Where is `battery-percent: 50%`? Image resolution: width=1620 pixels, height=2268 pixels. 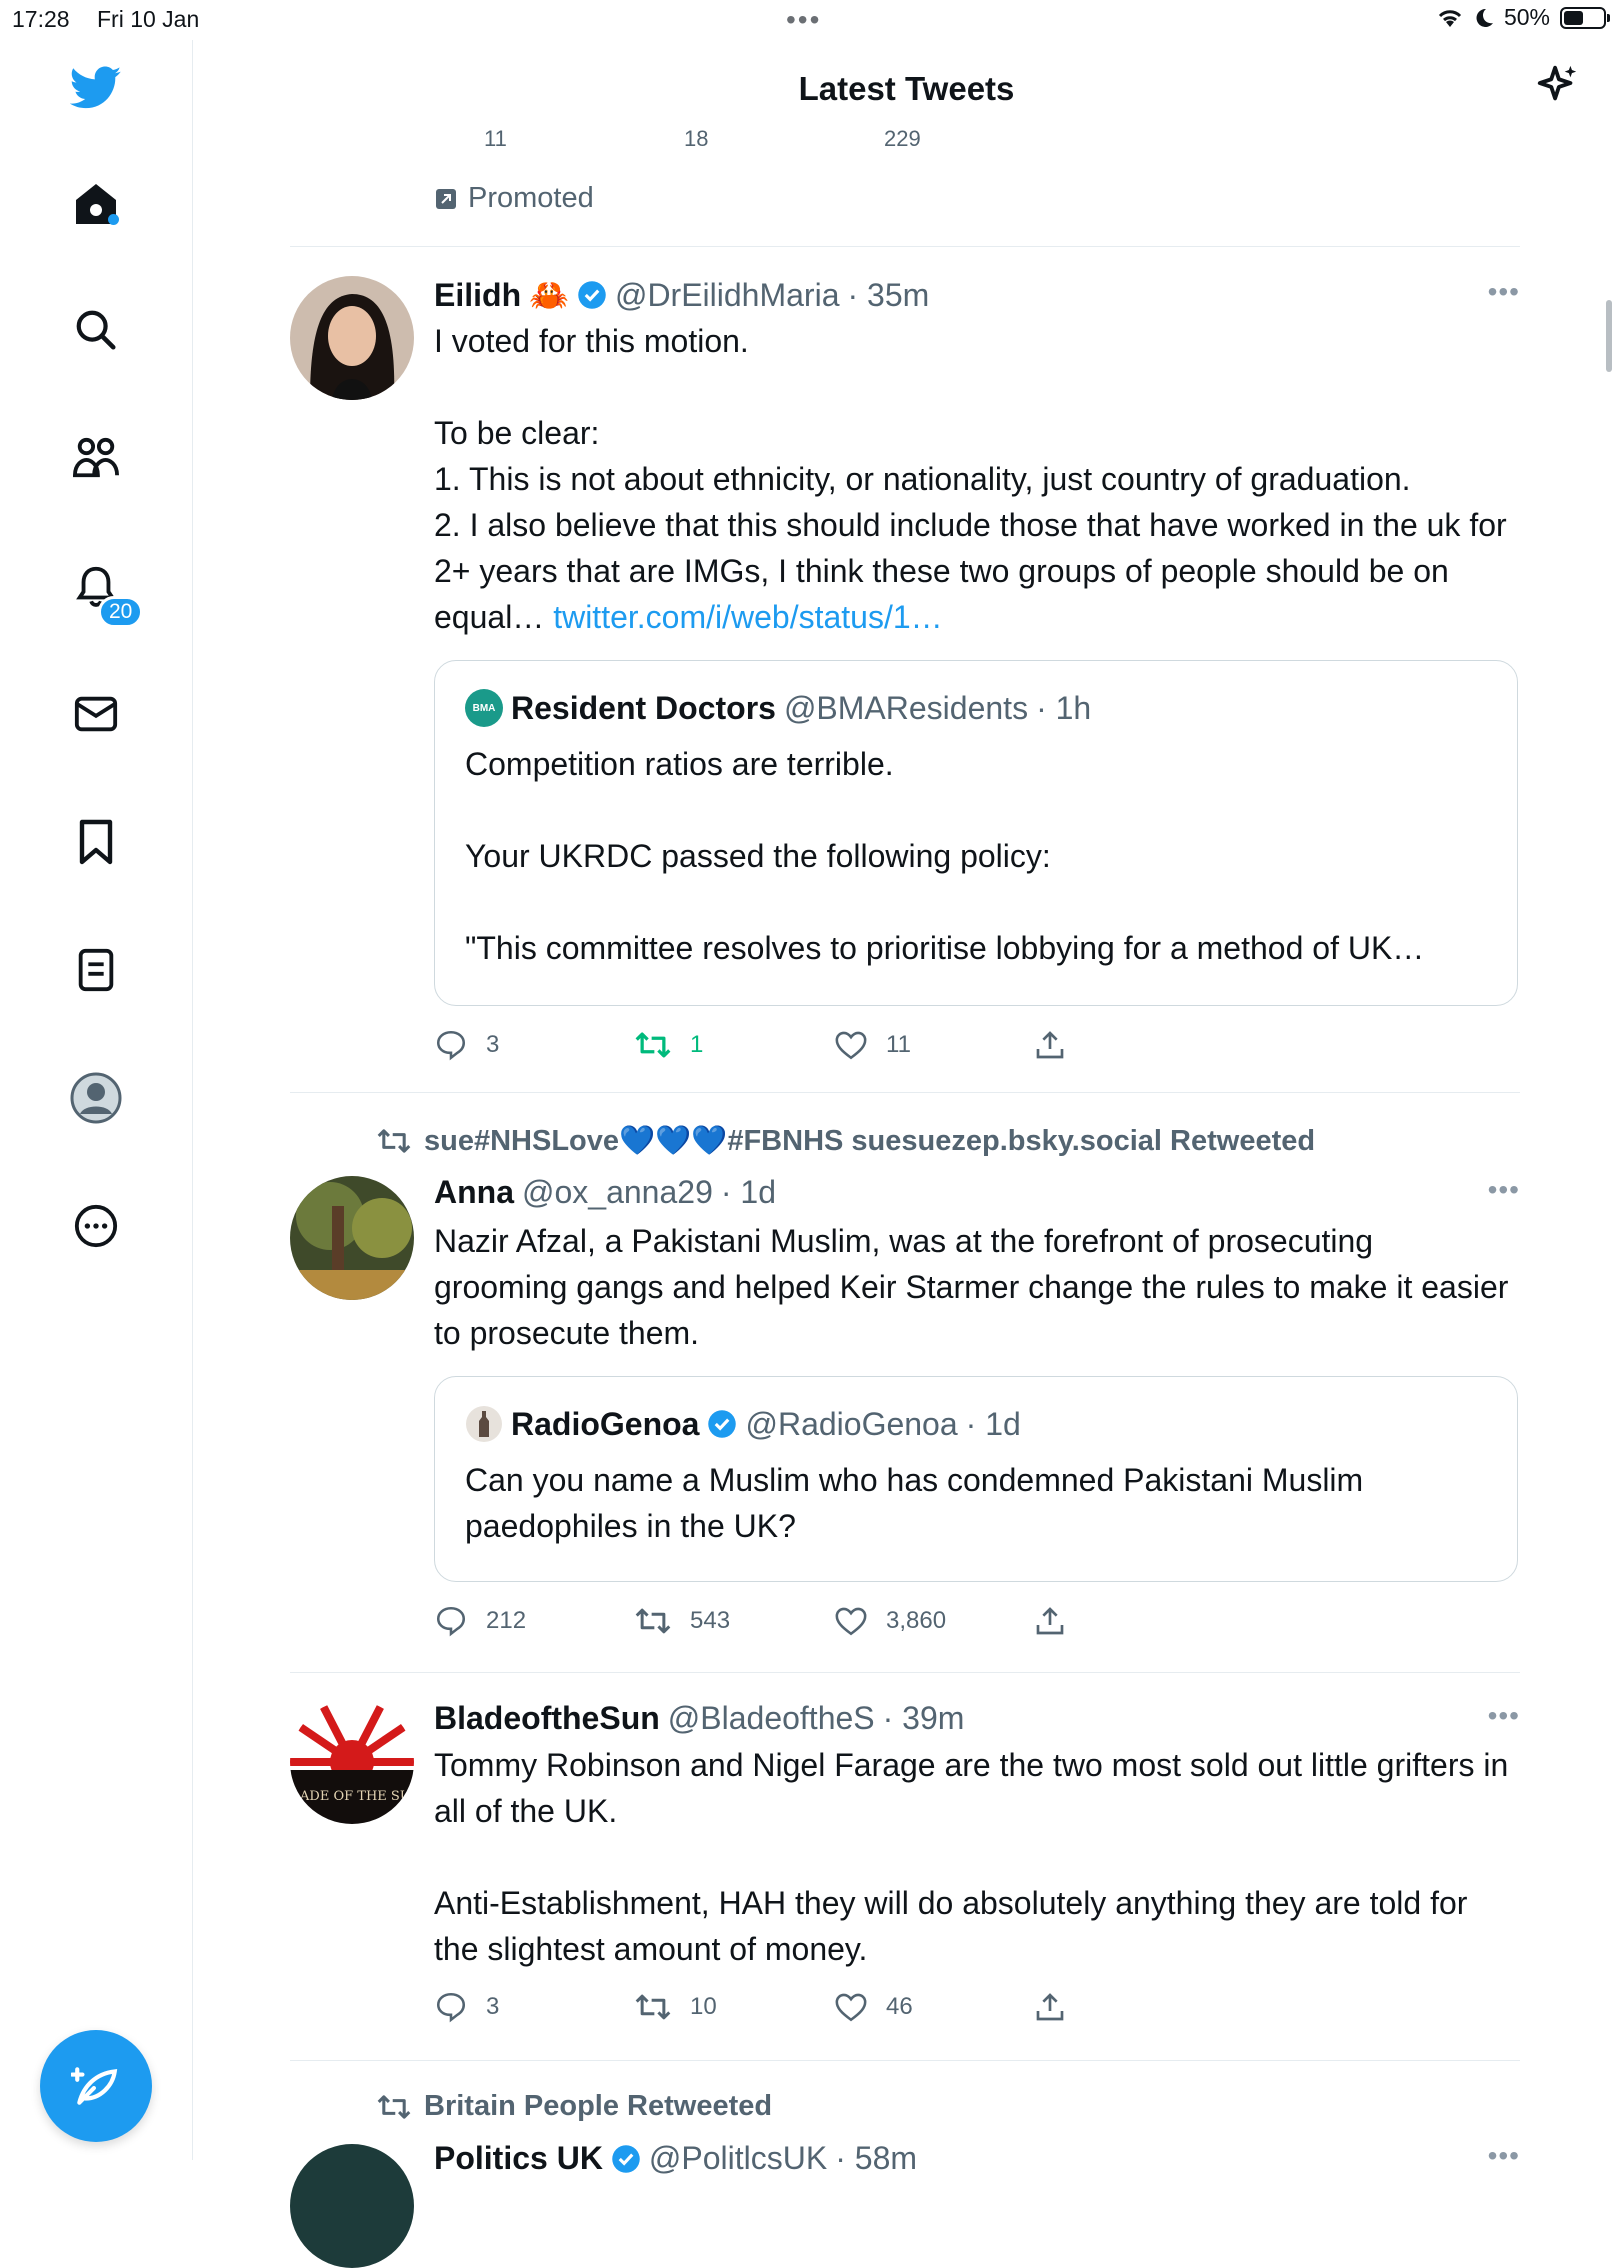 battery-percent: 50% is located at coordinates (1526, 17).